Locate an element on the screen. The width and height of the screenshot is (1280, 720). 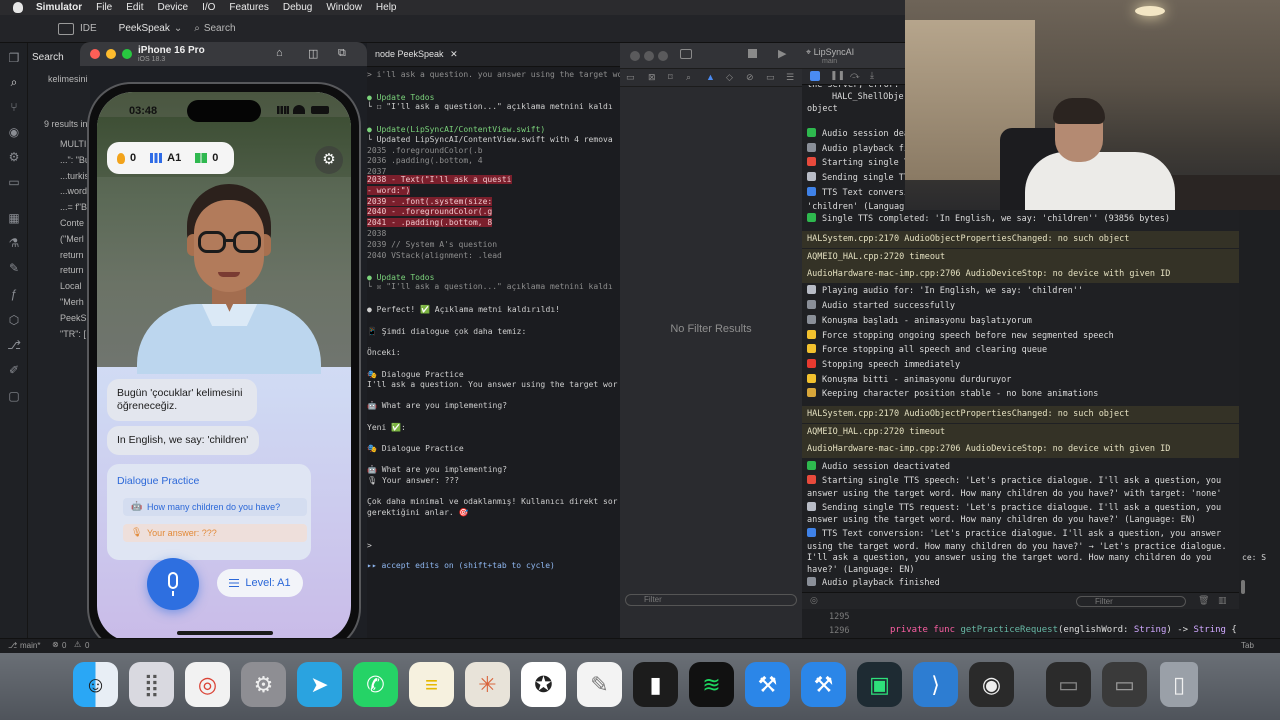
xcode-icon: ⚒ is located at coordinates (767, 684).